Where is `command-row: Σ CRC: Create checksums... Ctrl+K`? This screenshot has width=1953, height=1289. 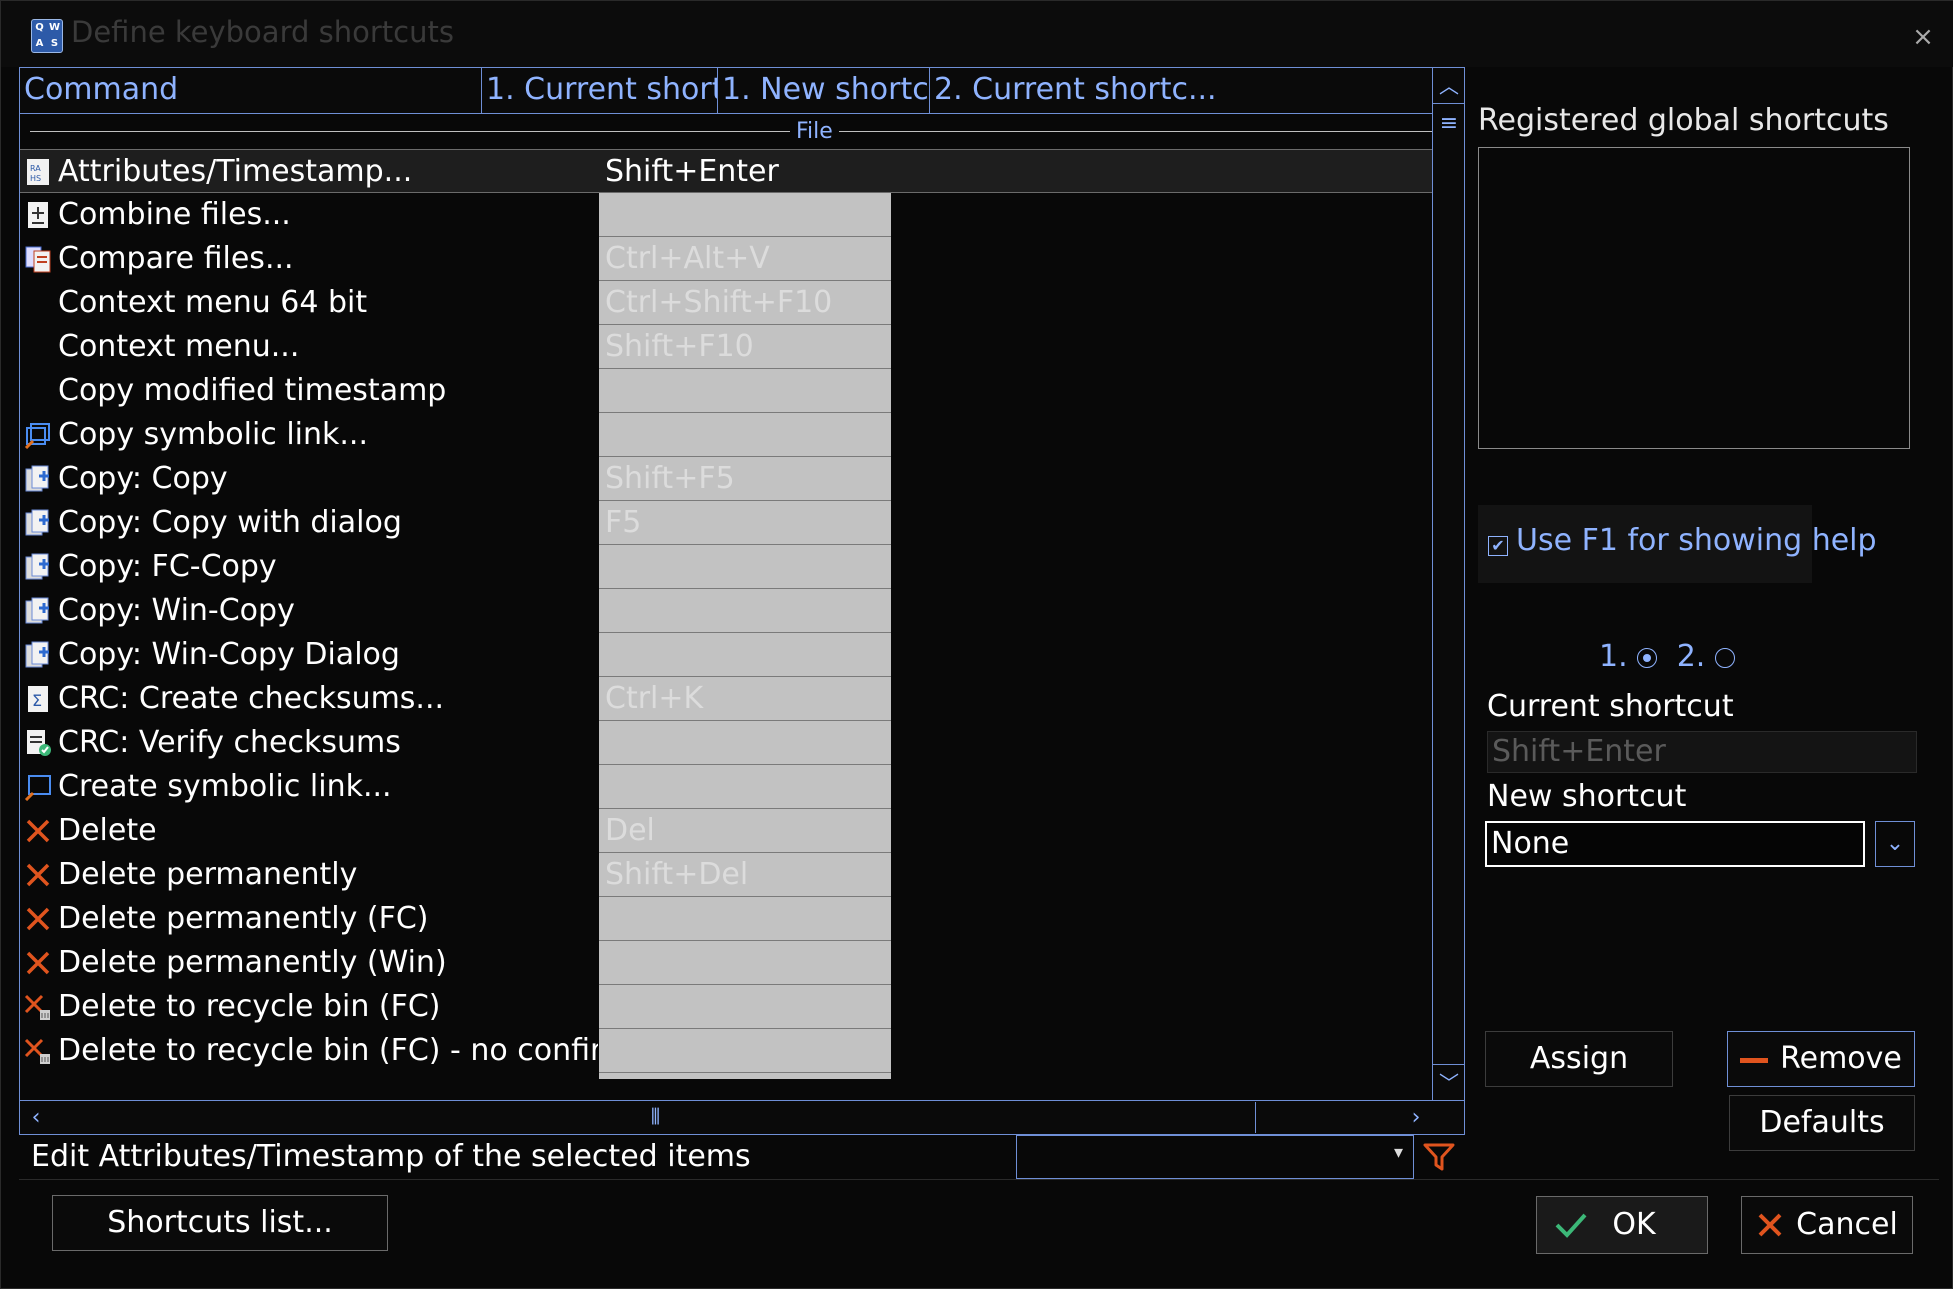 command-row: Σ CRC: Create checksums... Ctrl+K is located at coordinates (726, 699).